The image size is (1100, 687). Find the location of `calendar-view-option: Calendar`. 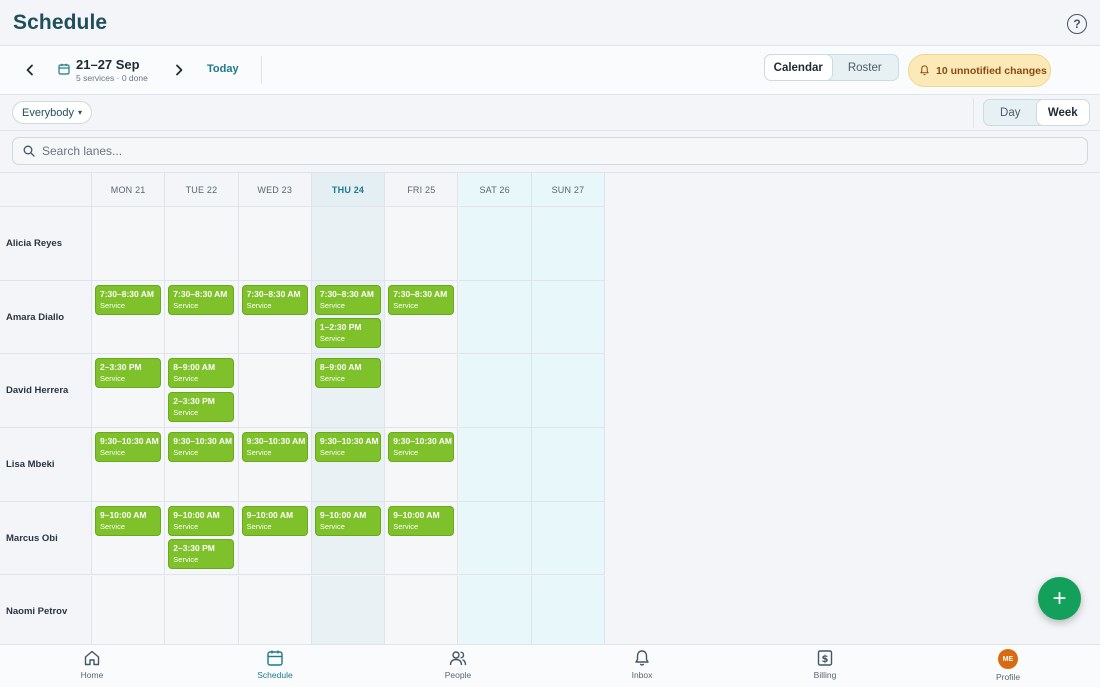

calendar-view-option: Calendar is located at coordinates (798, 67).